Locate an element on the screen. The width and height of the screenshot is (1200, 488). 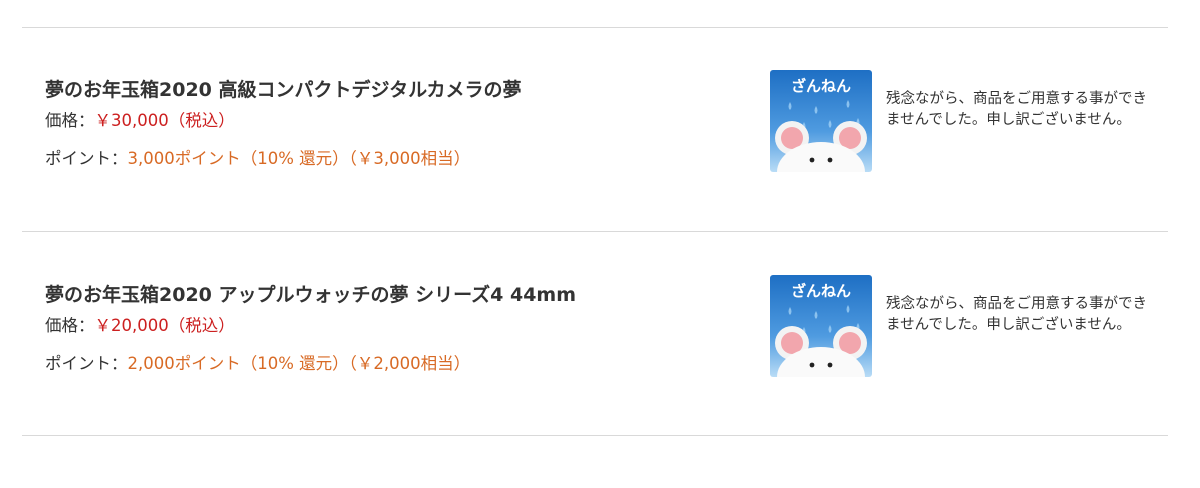
price-row: 価格：￥20,000（税込） is located at coordinates (140, 326).